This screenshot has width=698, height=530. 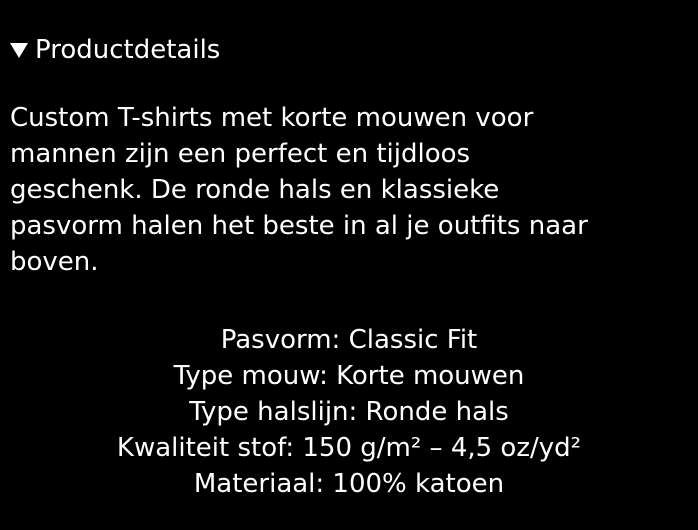 I want to click on product-details-toggle: Productdetails, so click(x=353, y=50).